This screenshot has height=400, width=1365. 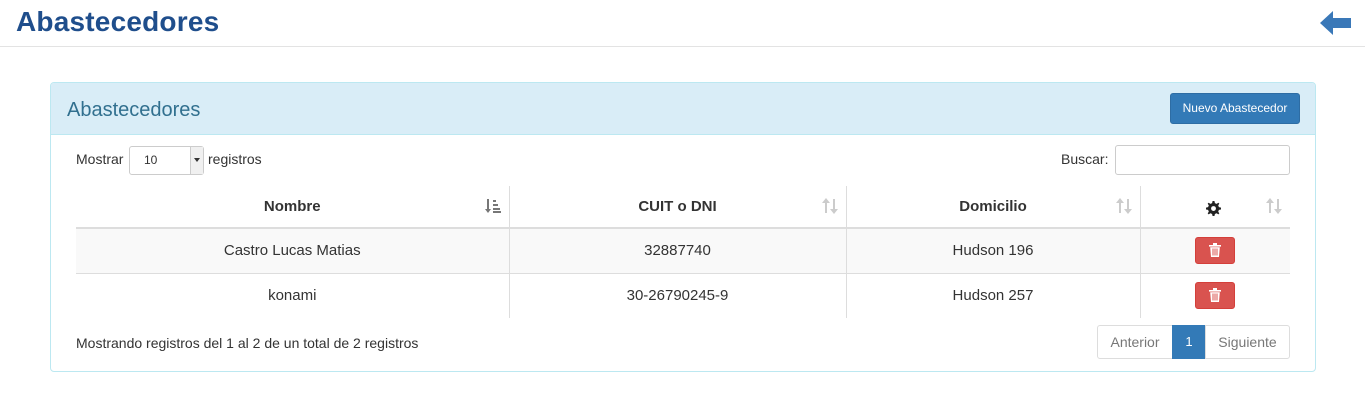 What do you see at coordinates (1235, 108) in the screenshot?
I see `new-supplier-button: Nuevo Abastecedor` at bounding box center [1235, 108].